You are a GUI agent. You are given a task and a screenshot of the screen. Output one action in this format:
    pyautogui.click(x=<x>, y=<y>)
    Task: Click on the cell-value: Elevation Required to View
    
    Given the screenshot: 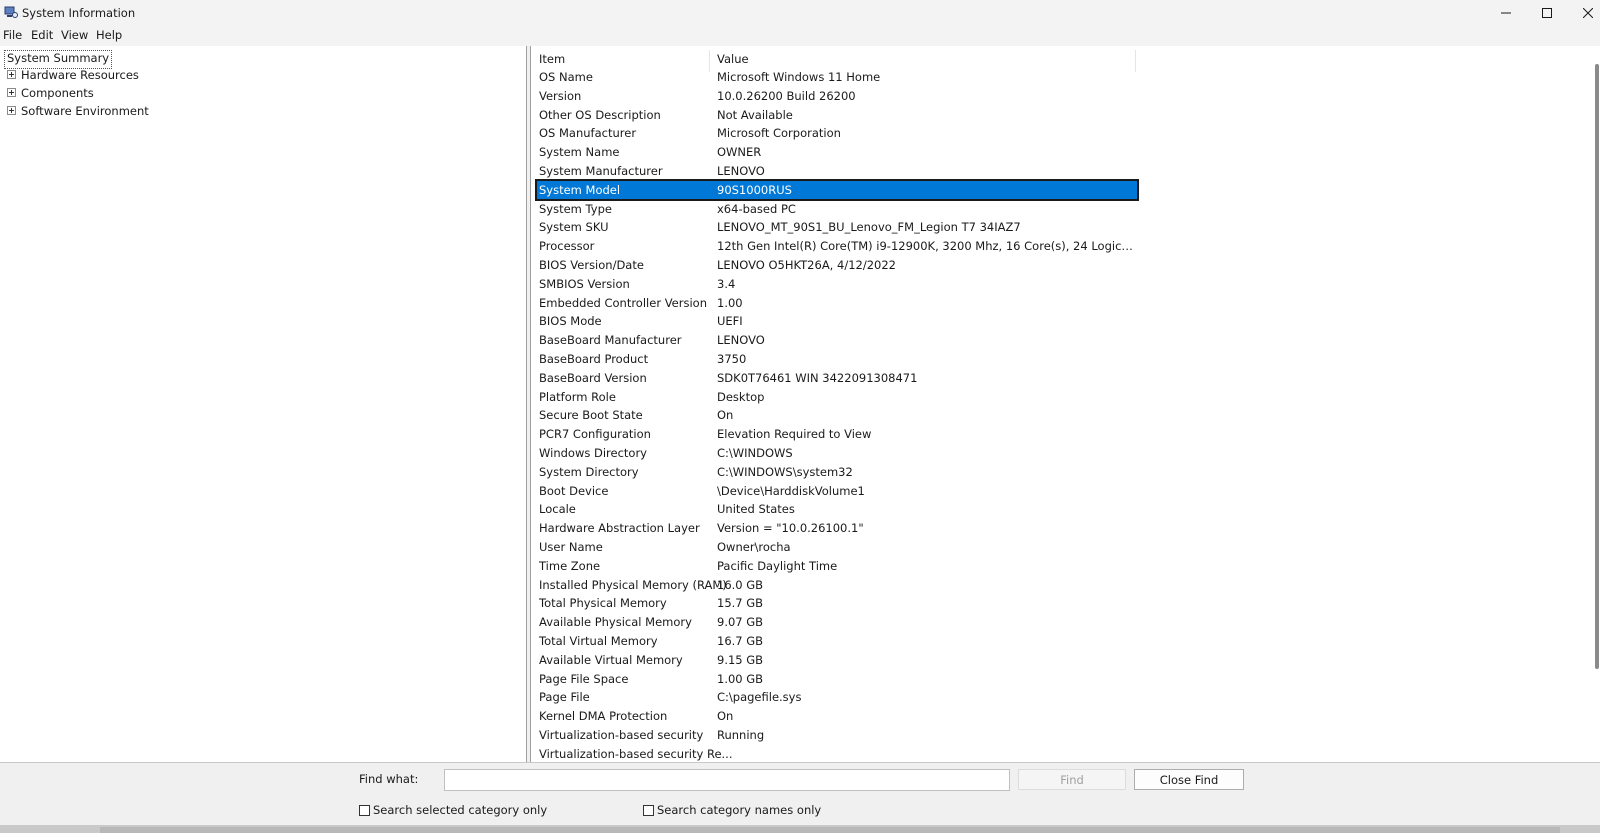 What is the action you would take?
    pyautogui.click(x=794, y=434)
    